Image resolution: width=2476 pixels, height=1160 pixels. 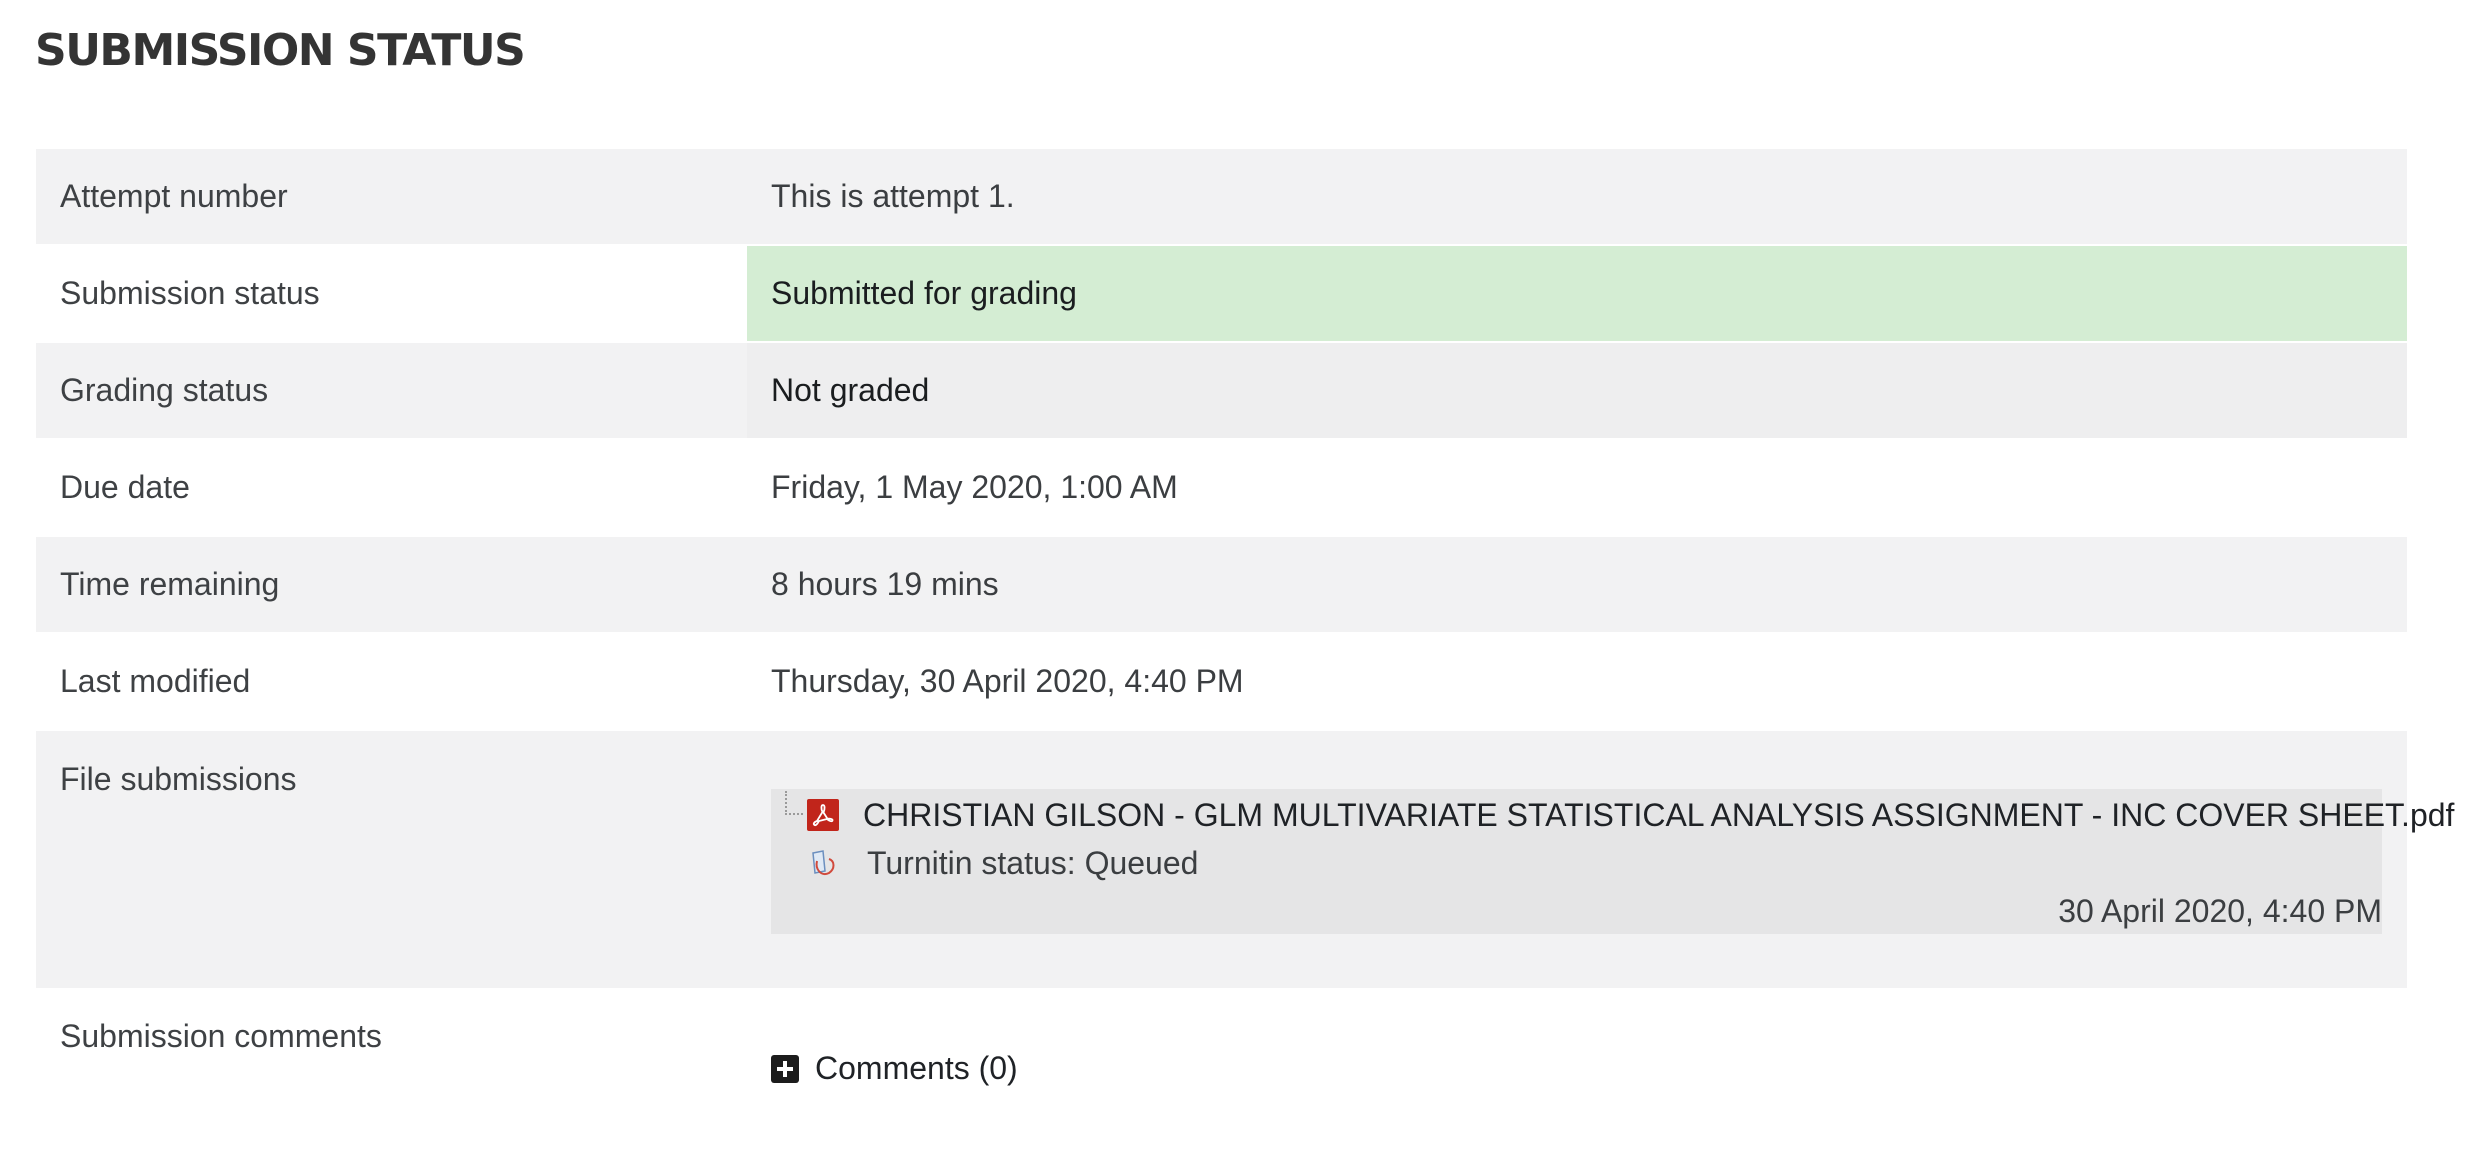 I want to click on grading-status-value: Not graded, so click(x=1577, y=390).